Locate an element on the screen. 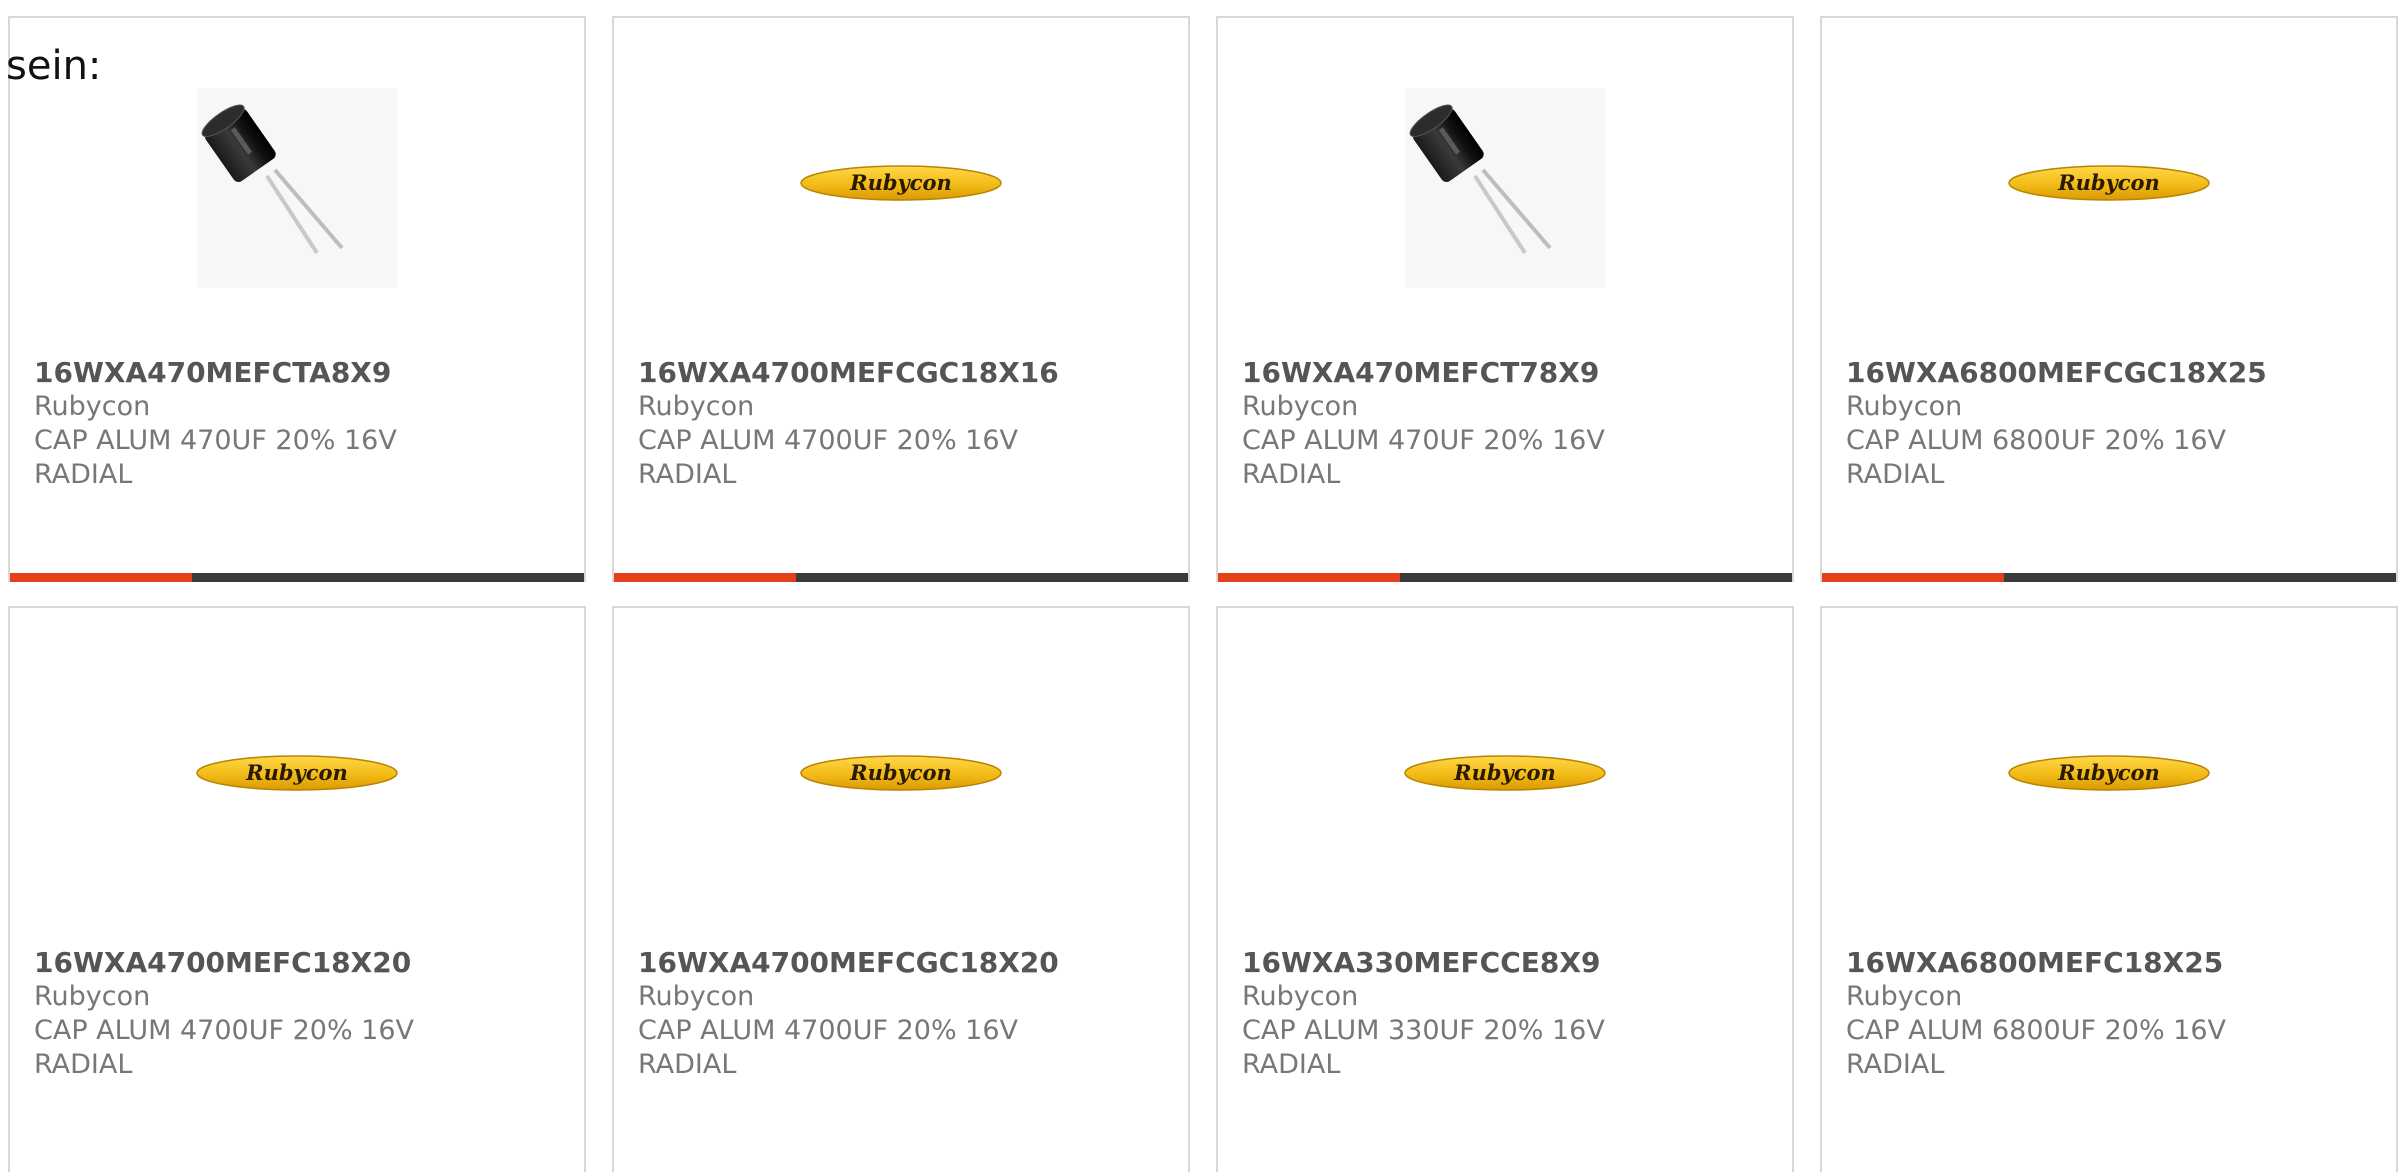  intro-text: sein: is located at coordinates (54, 66).